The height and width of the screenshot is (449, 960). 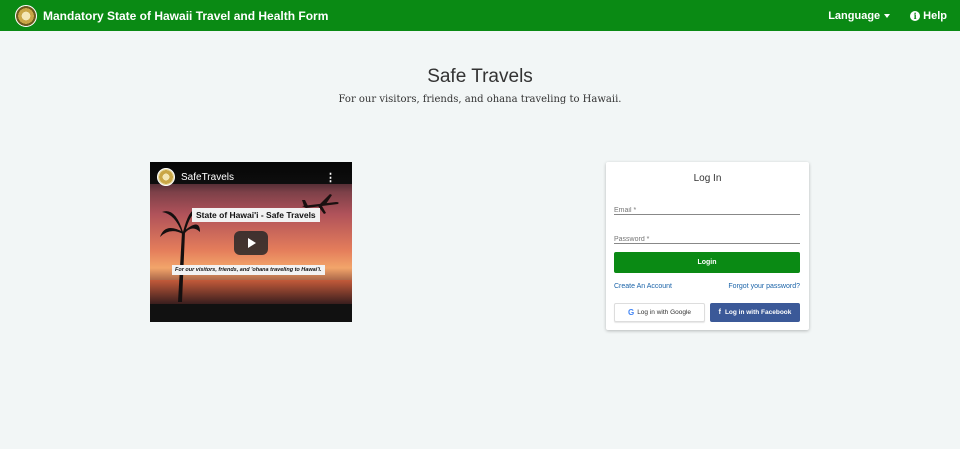 What do you see at coordinates (207, 177) in the screenshot?
I see `channel-name: SafeTravels` at bounding box center [207, 177].